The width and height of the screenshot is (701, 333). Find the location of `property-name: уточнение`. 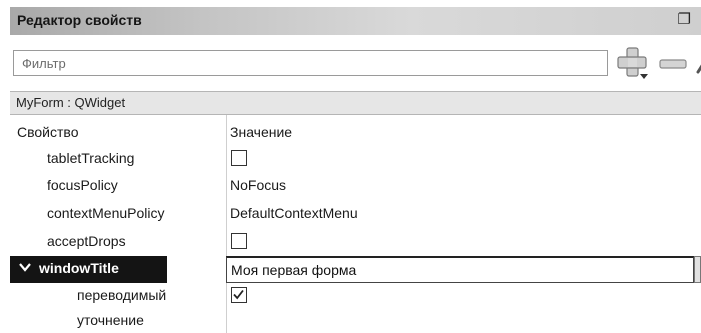

property-name: уточнение is located at coordinates (110, 320).